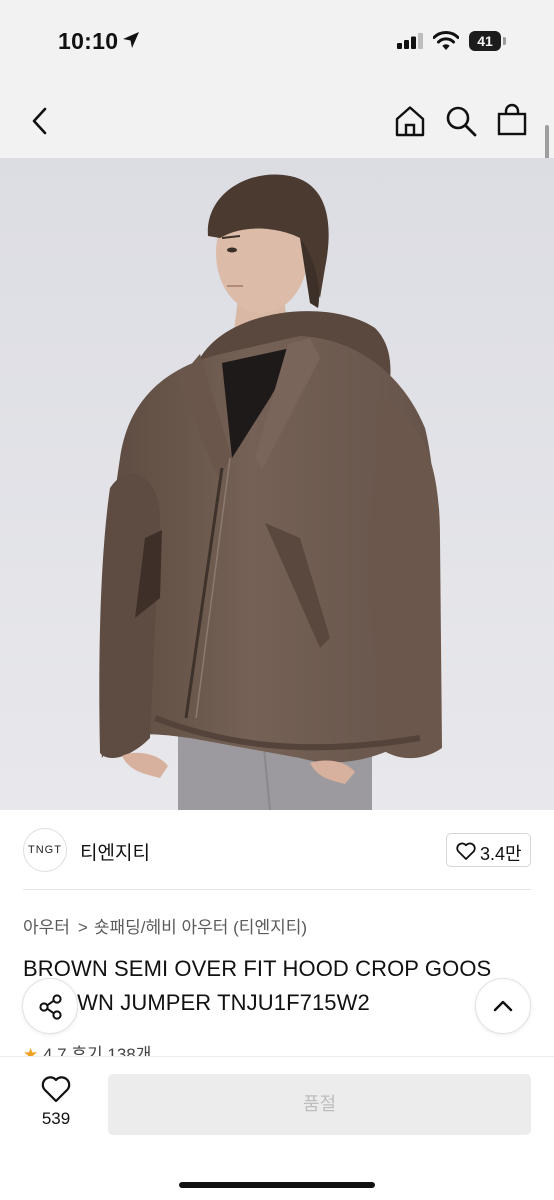 The width and height of the screenshot is (554, 1200). Describe the element at coordinates (512, 120) in the screenshot. I see `cart-bag-icon` at that location.